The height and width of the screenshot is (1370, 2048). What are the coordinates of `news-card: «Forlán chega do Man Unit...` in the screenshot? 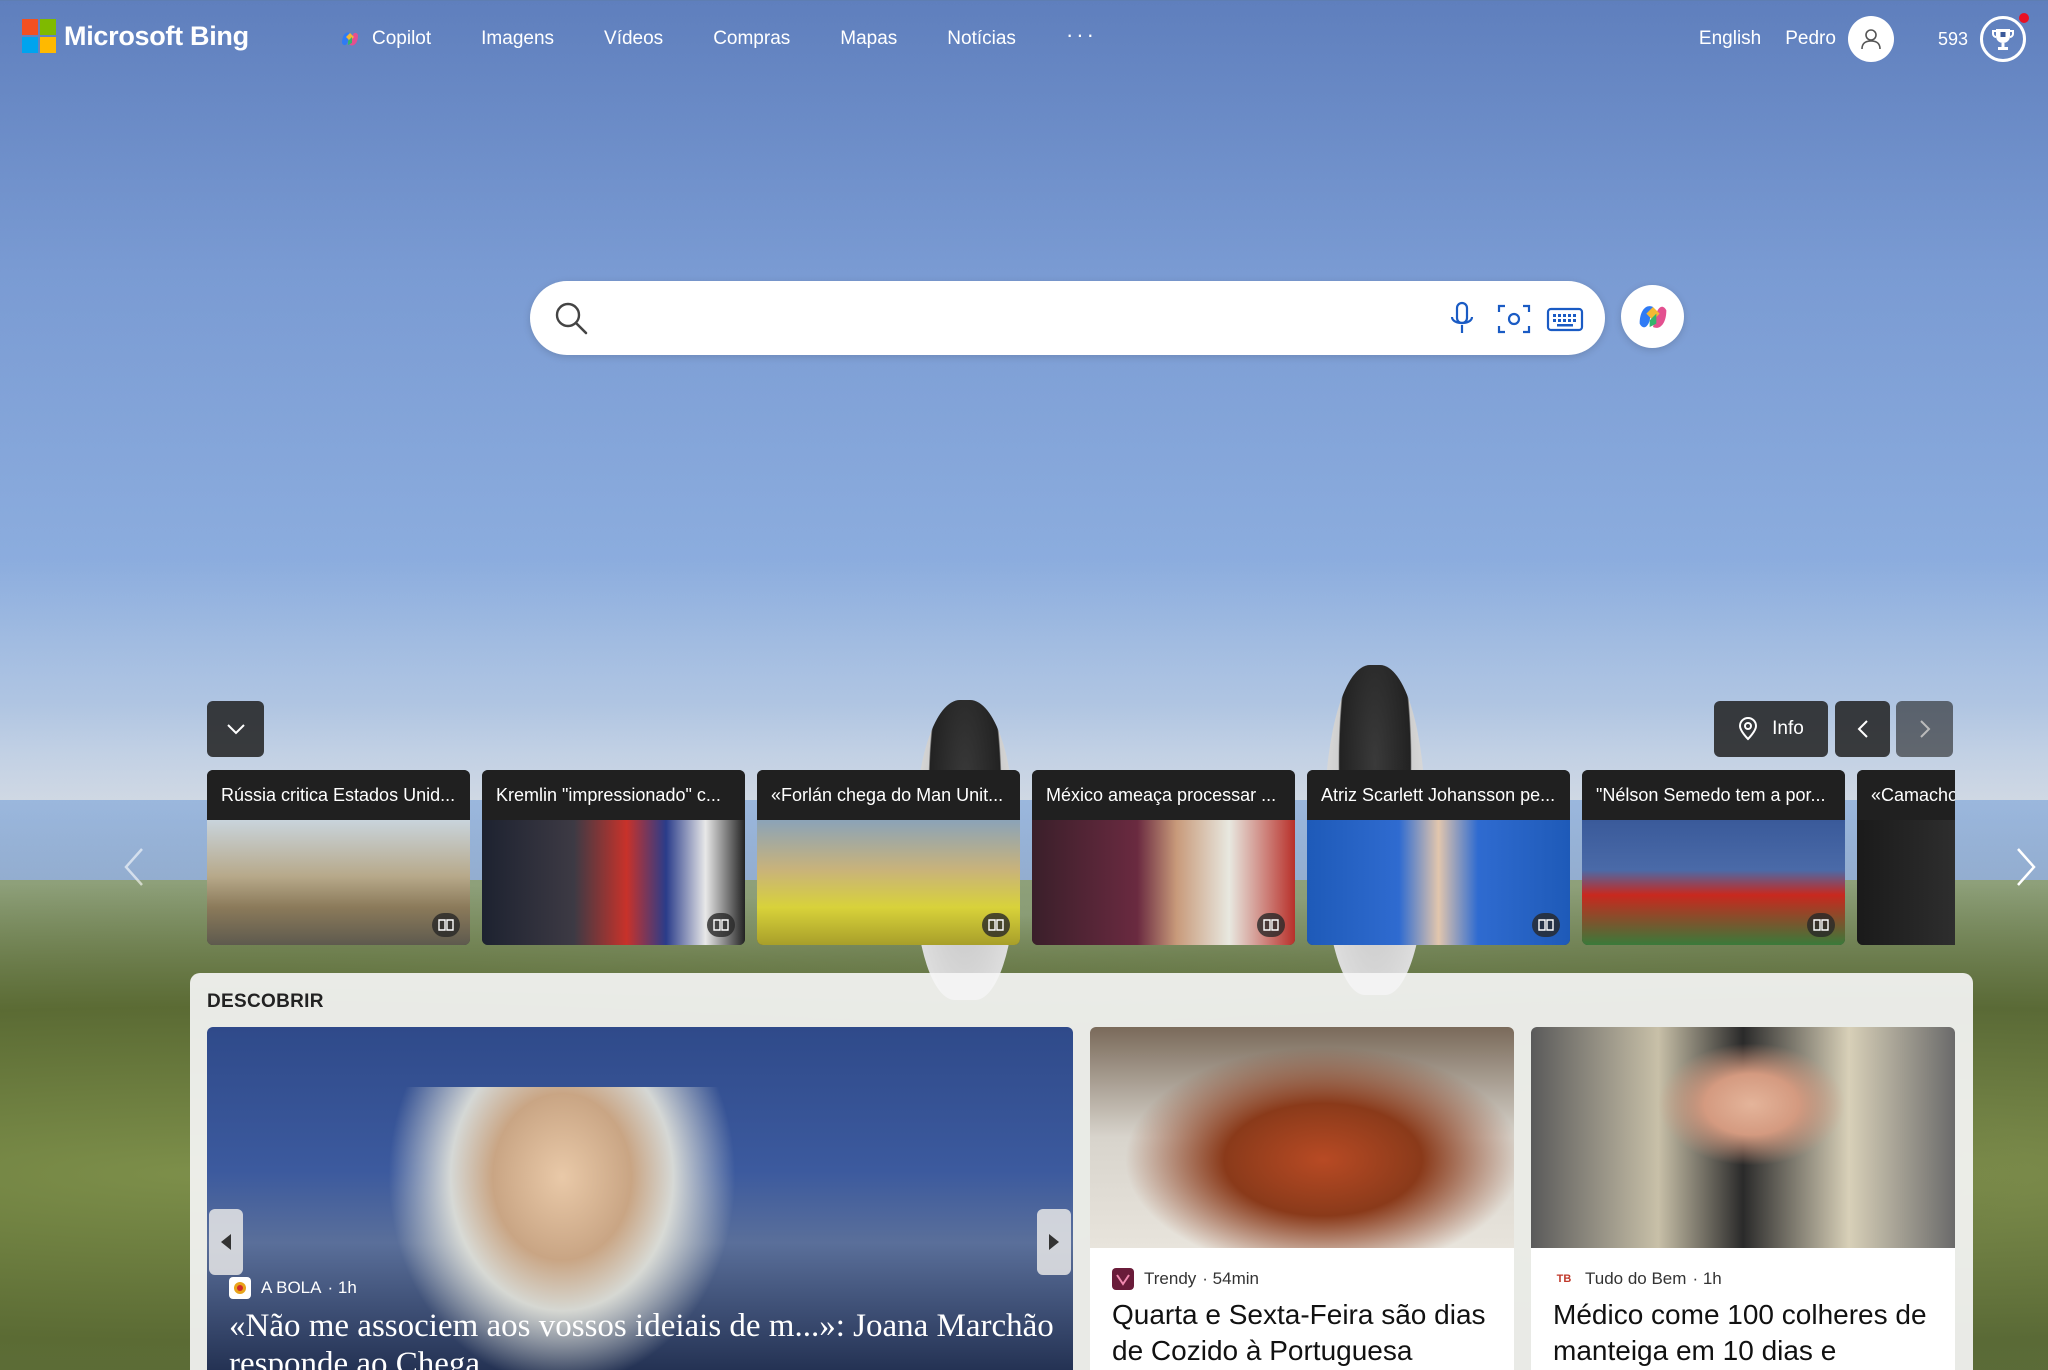 It's located at (888, 857).